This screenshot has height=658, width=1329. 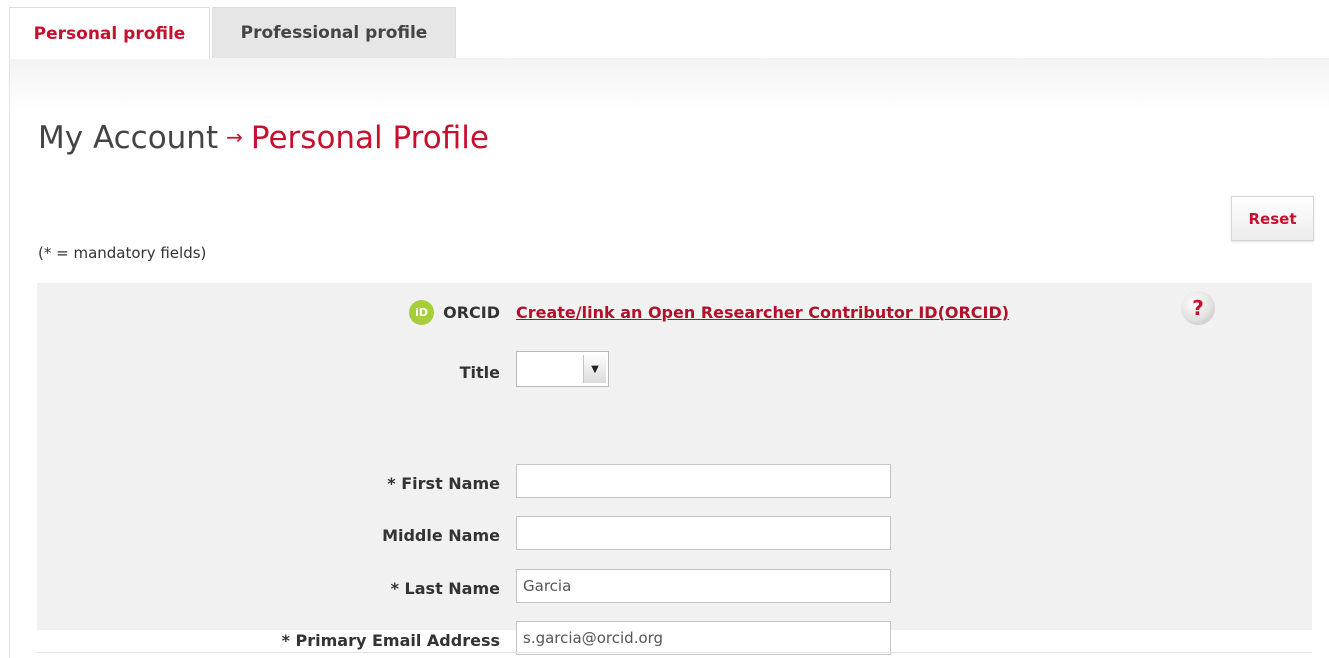 I want to click on title-select: ▼, so click(x=562, y=369).